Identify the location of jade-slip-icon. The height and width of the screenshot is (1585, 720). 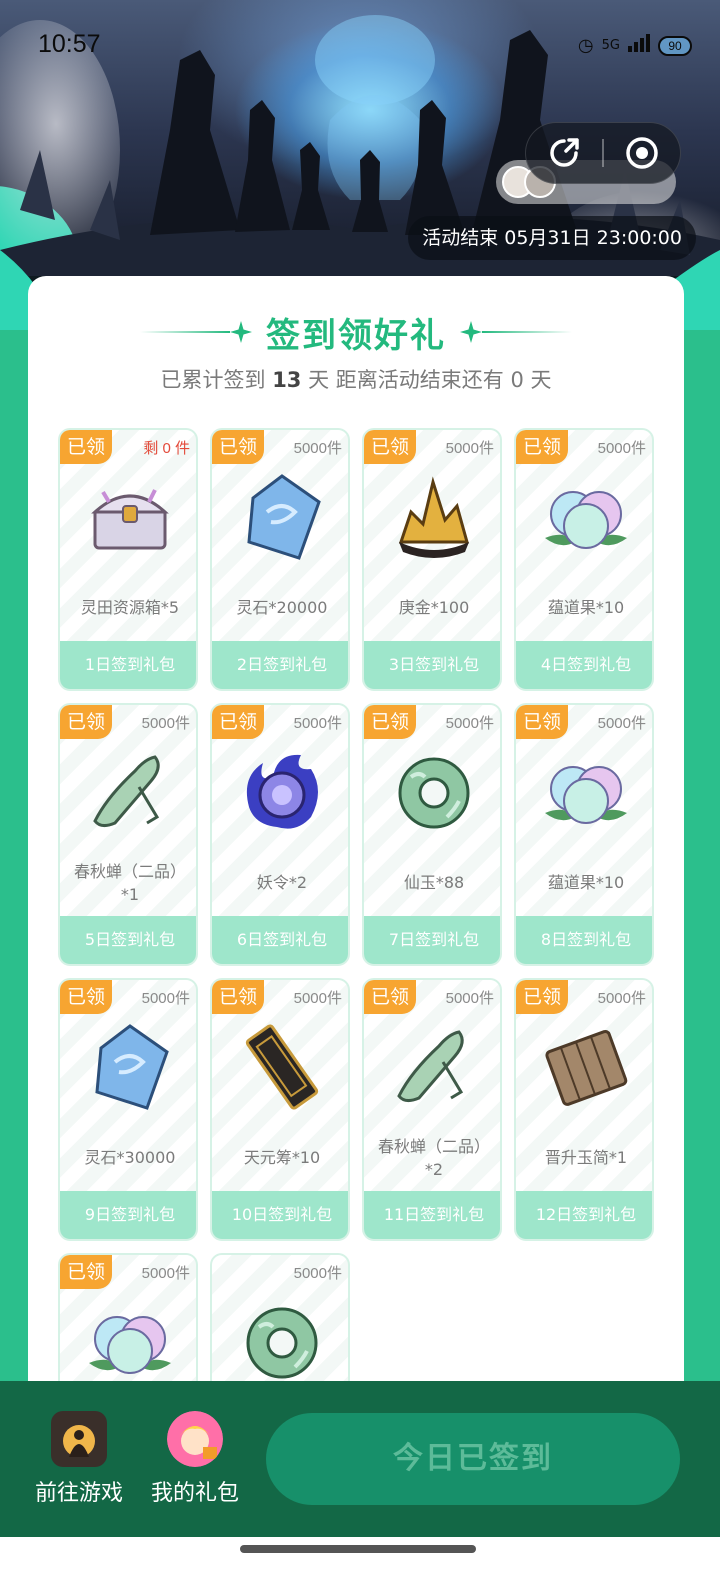
(586, 1067).